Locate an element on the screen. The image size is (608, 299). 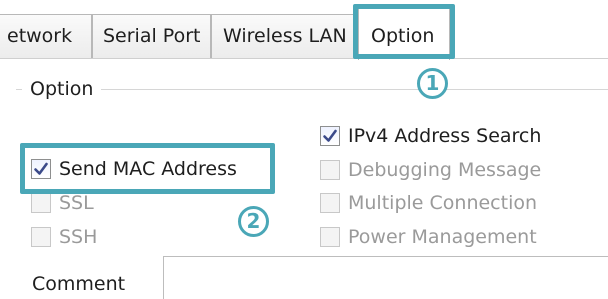
checkbox-debugging-message is located at coordinates (330, 170).